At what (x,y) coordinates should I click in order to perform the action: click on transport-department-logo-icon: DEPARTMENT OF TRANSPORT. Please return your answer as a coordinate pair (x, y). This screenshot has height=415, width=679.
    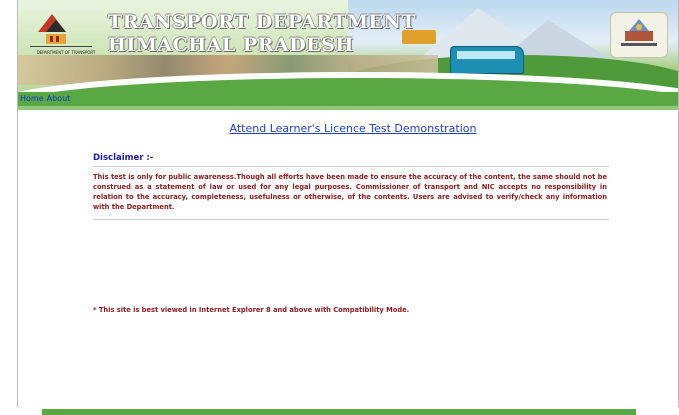
    Looking at the image, I should click on (61, 32).